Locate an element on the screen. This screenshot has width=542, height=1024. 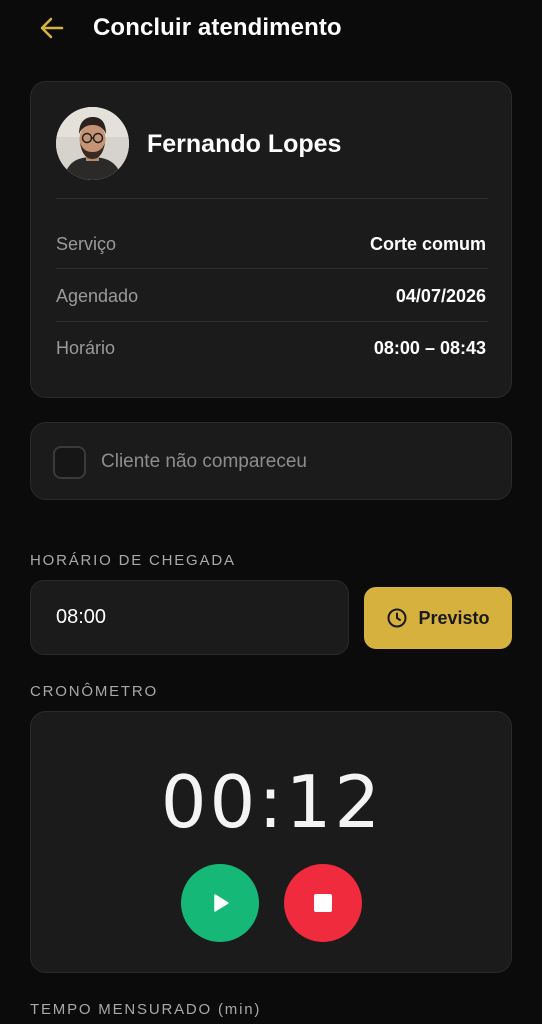
stop-button is located at coordinates (323, 903).